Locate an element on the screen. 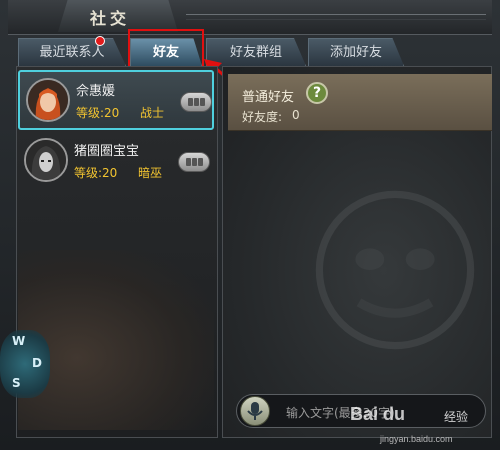 The image size is (500, 450). friend-class: 暗巫 is located at coordinates (150, 173).